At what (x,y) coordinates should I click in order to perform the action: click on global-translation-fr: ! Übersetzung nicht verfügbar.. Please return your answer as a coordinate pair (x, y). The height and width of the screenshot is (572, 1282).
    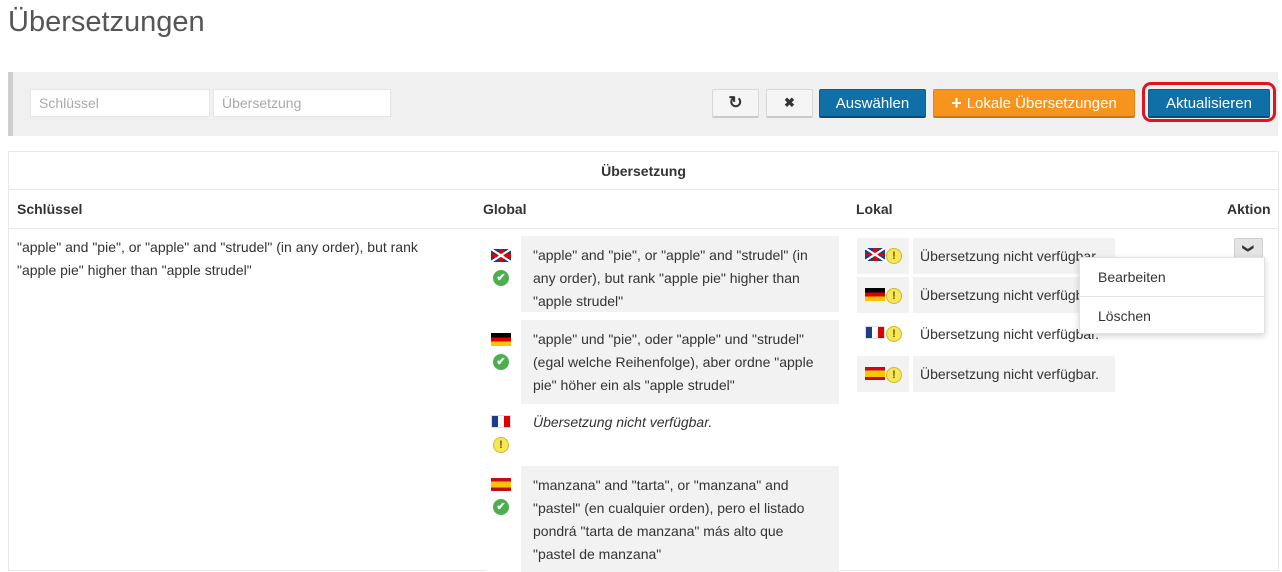
    Looking at the image, I should click on (662, 432).